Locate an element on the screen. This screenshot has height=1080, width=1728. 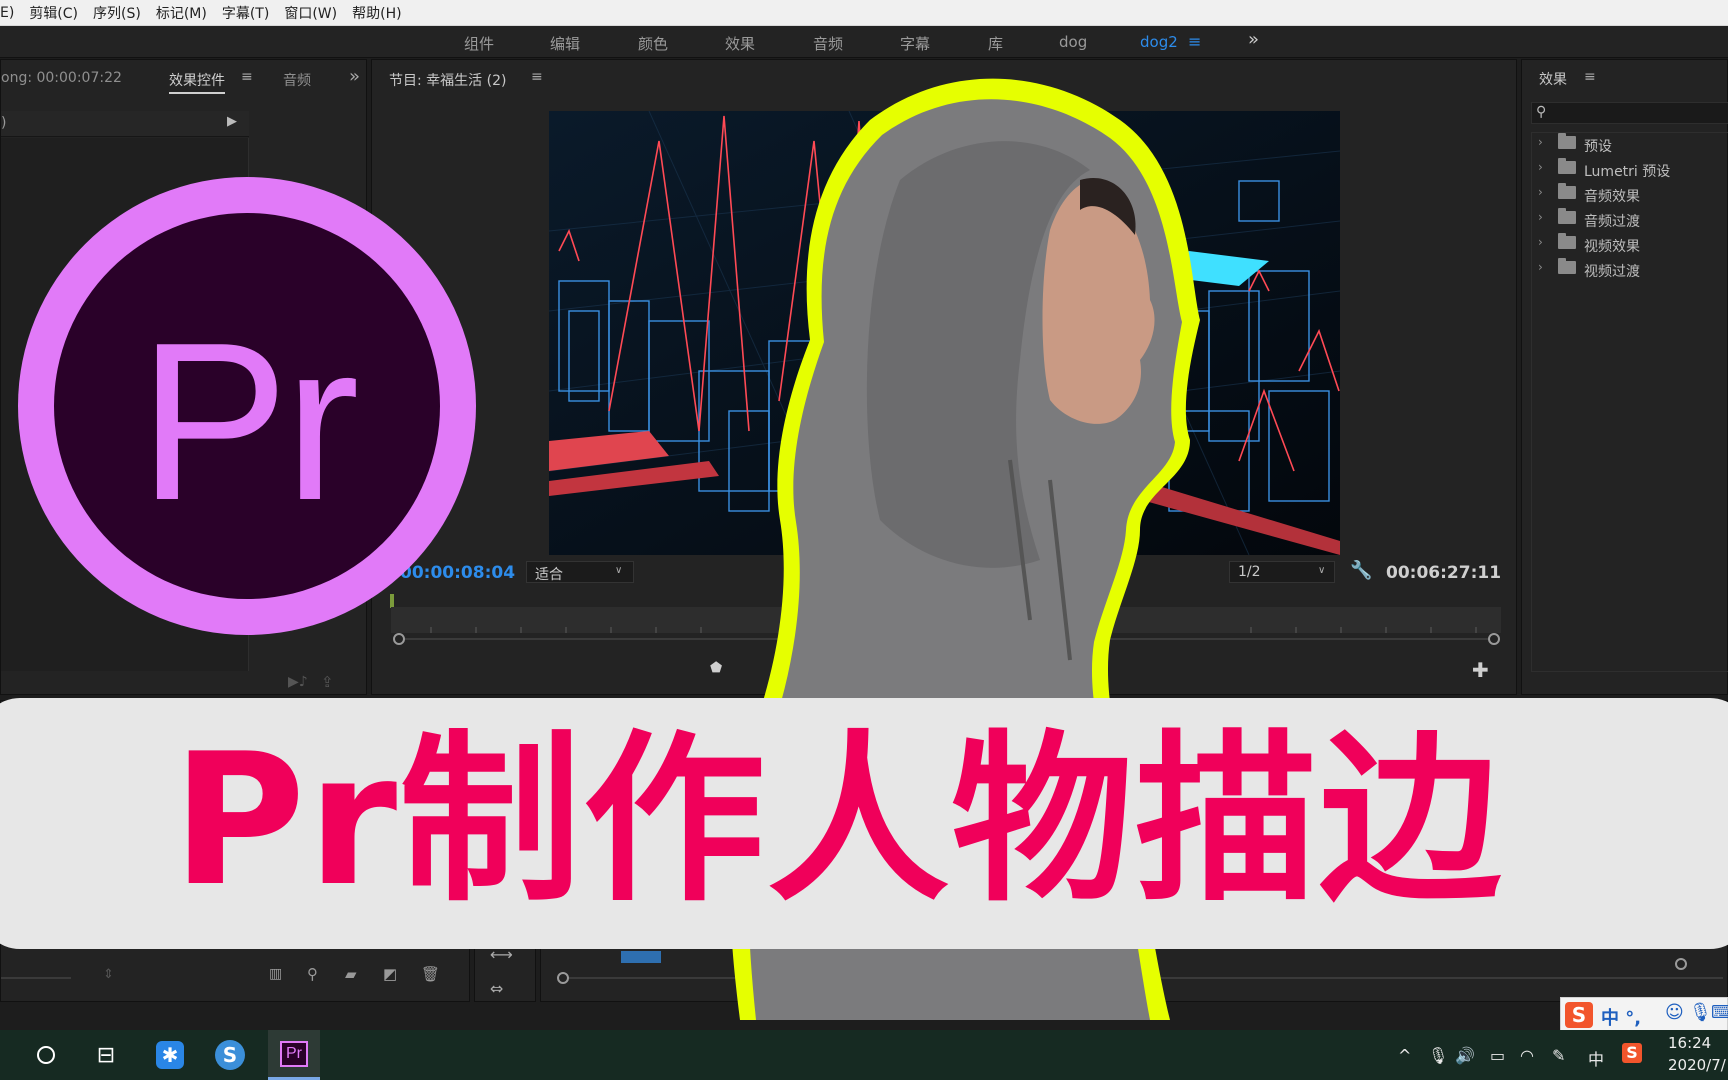
premiere-logo: Pr is located at coordinates (247, 406).